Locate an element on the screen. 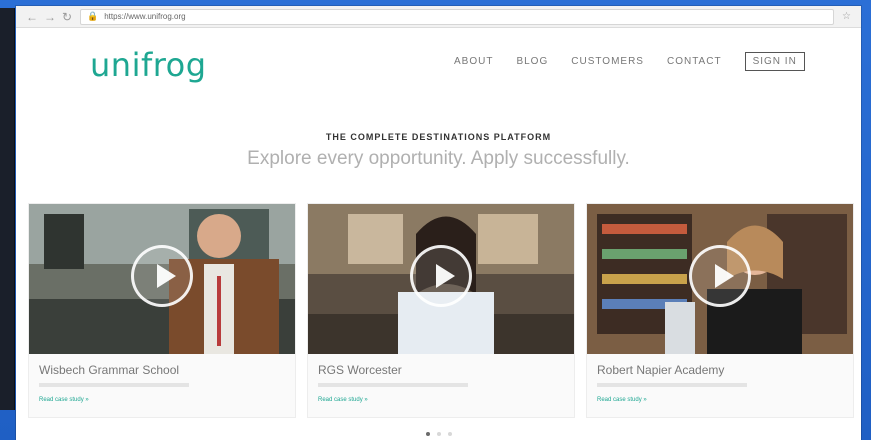  card-title: RGS Worcester is located at coordinates (360, 370).